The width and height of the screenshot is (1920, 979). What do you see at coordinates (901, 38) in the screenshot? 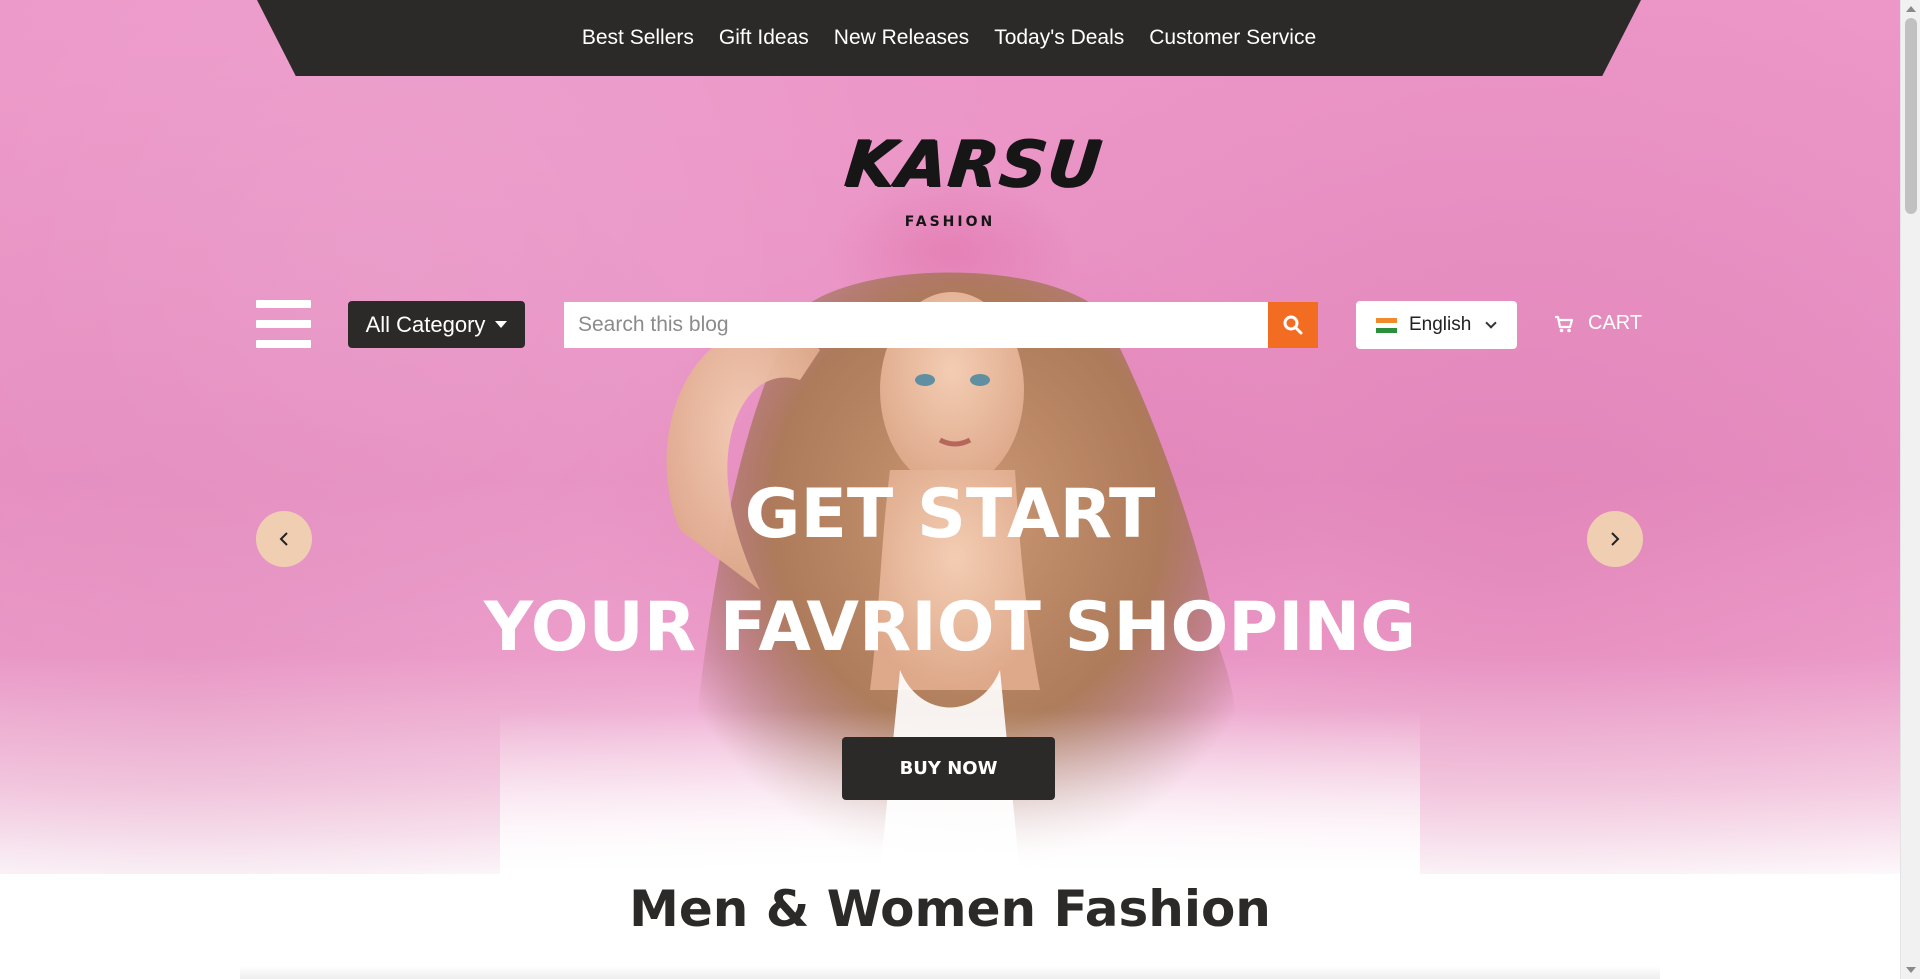
I see `nav-link-new-releases: New Releases` at bounding box center [901, 38].